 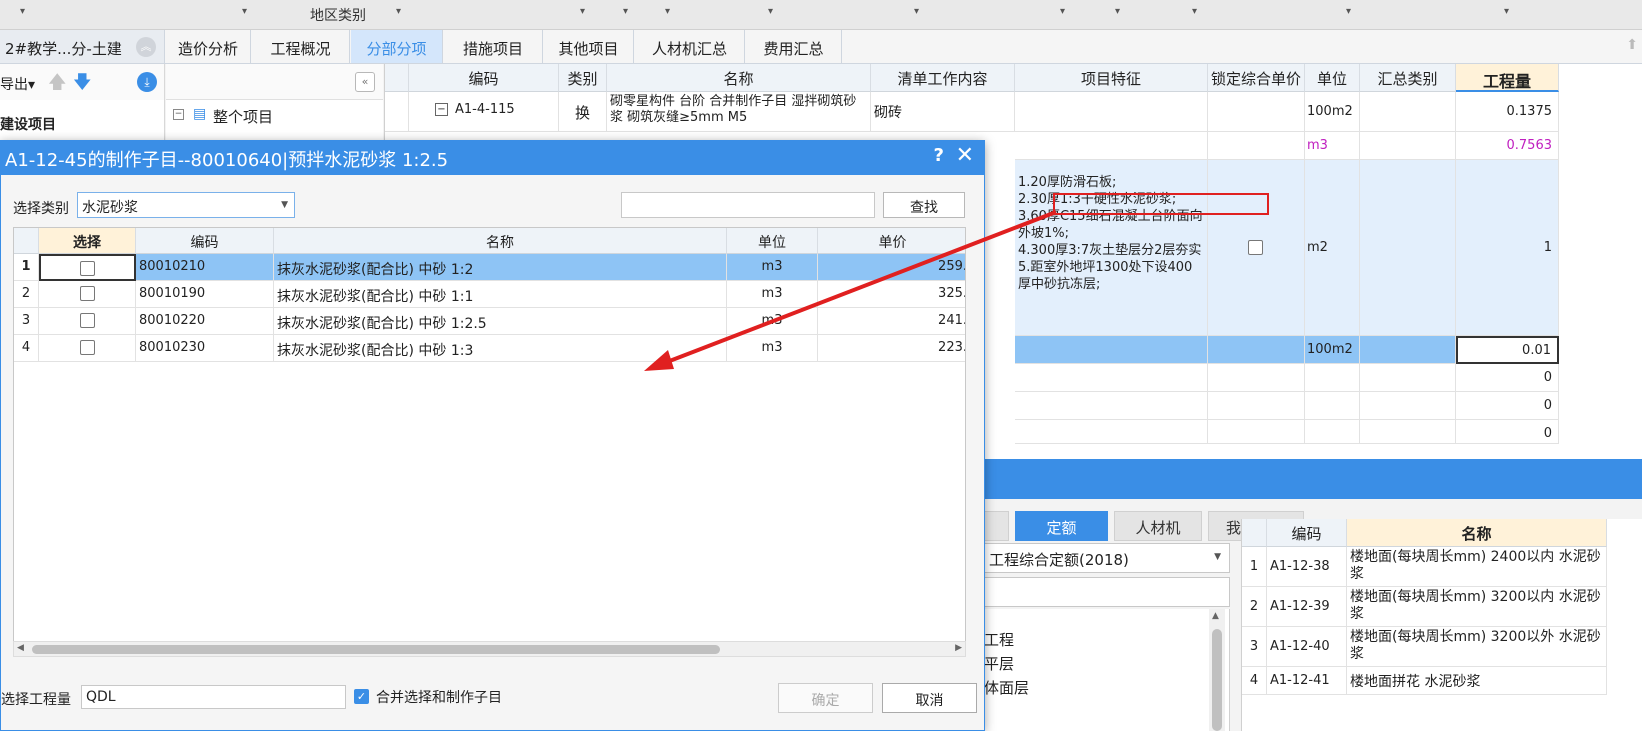 I want to click on row4-quantity-editing: 0.01, so click(x=1507, y=350).